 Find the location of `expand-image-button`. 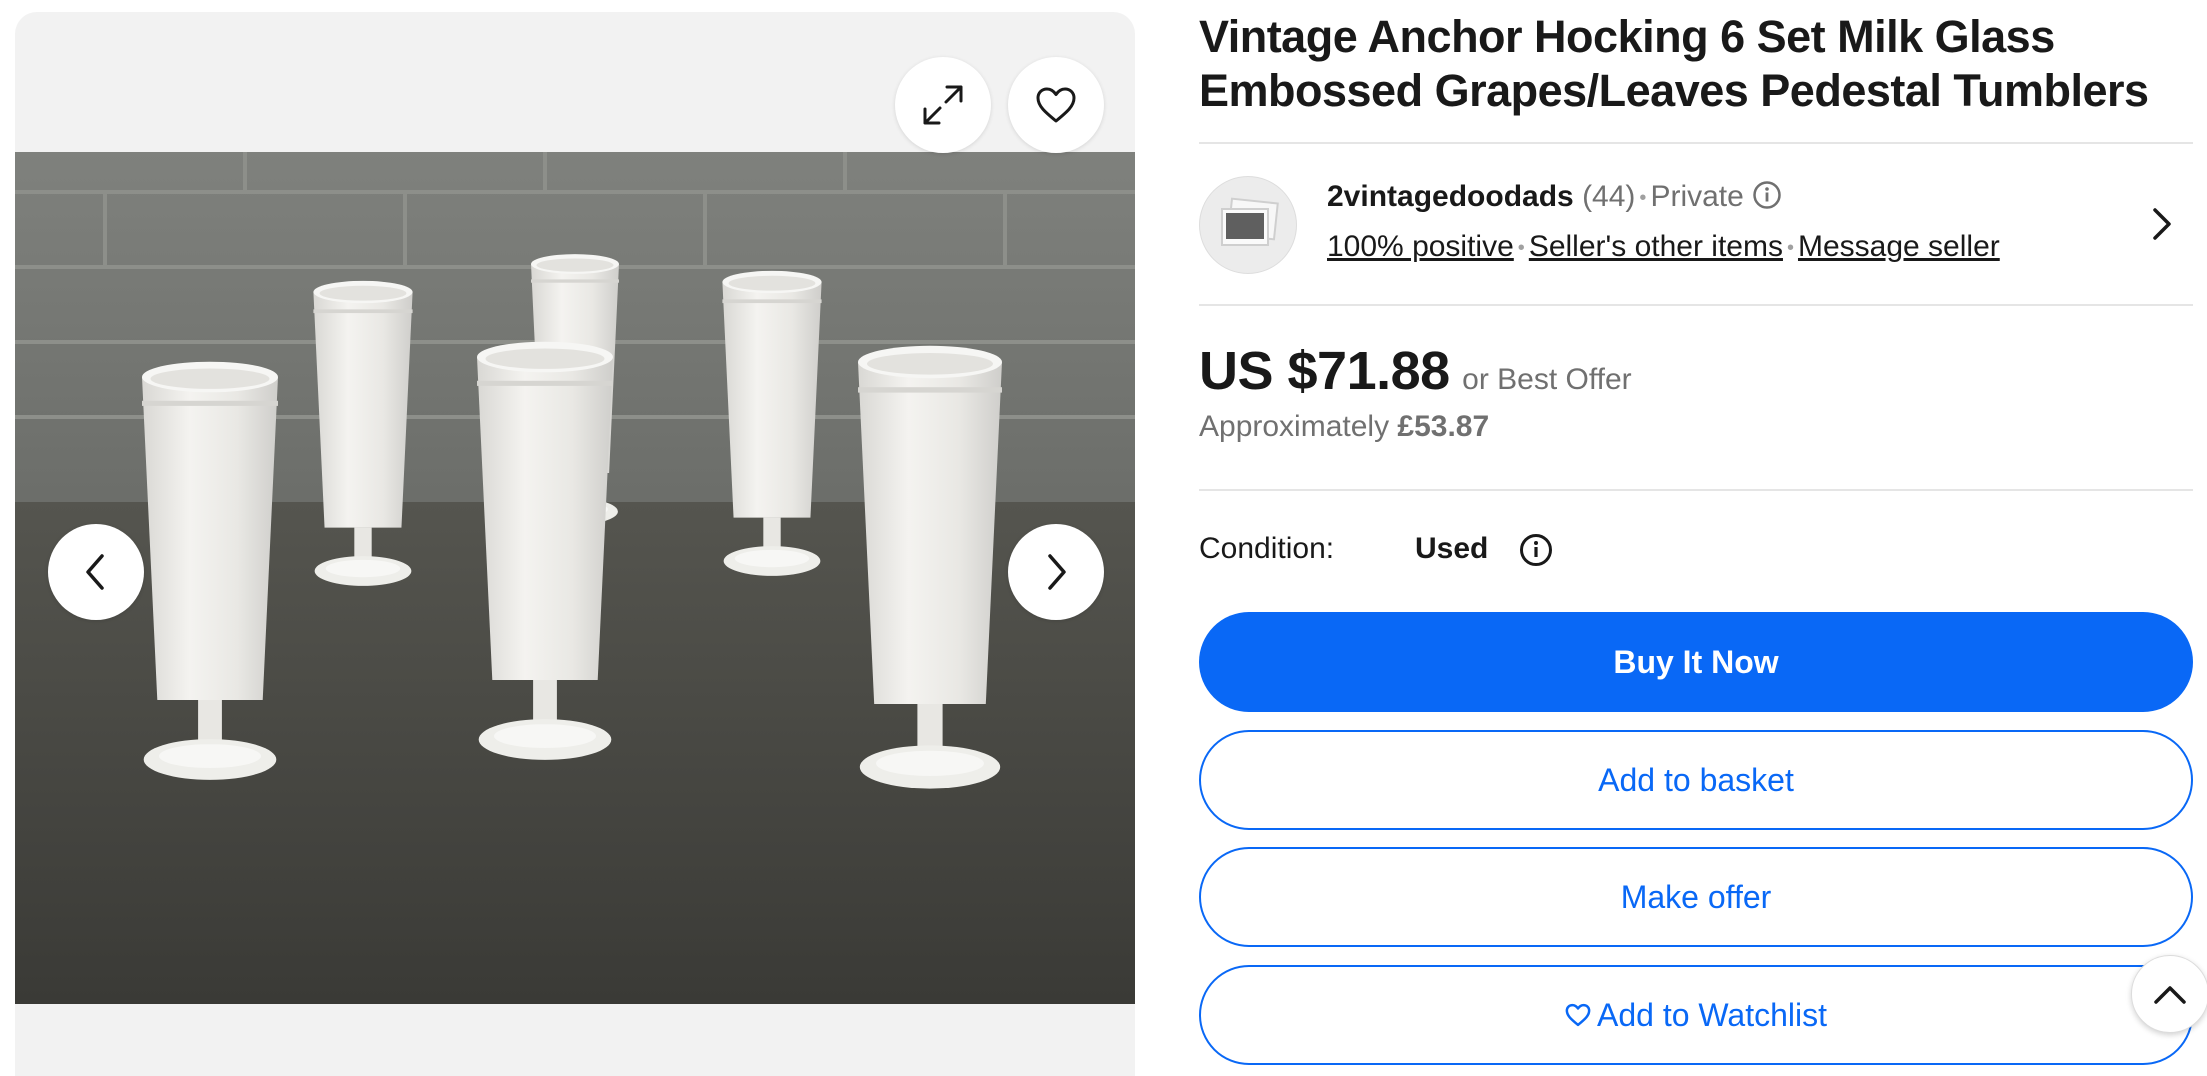

expand-image-button is located at coordinates (943, 105).